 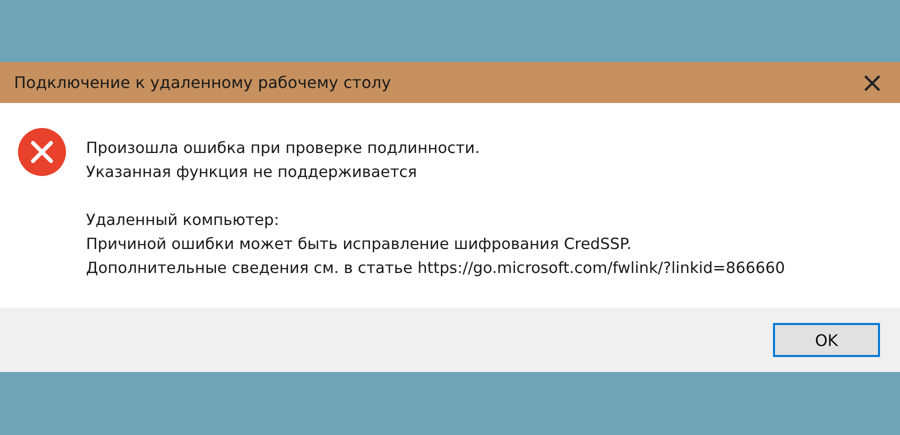 What do you see at coordinates (42, 152) in the screenshot?
I see `error-icon` at bounding box center [42, 152].